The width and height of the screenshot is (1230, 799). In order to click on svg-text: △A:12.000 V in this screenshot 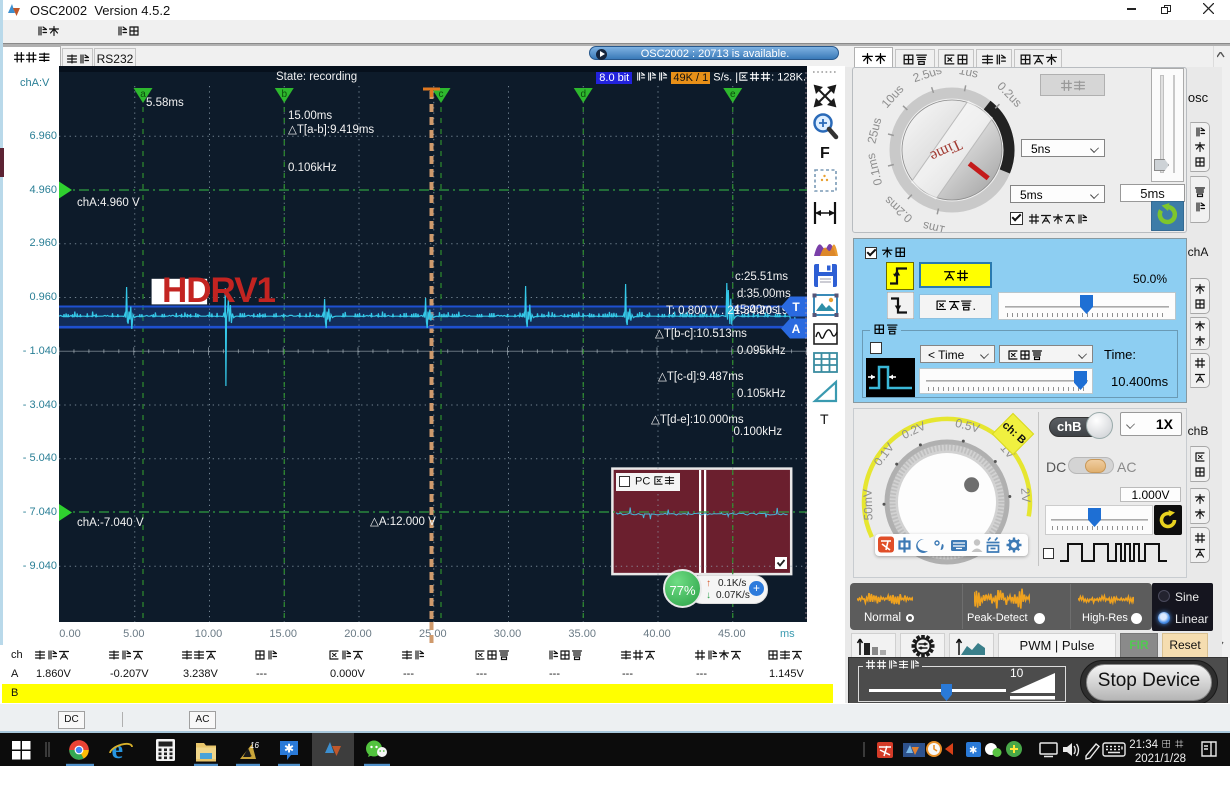, I will do `click(403, 522)`.